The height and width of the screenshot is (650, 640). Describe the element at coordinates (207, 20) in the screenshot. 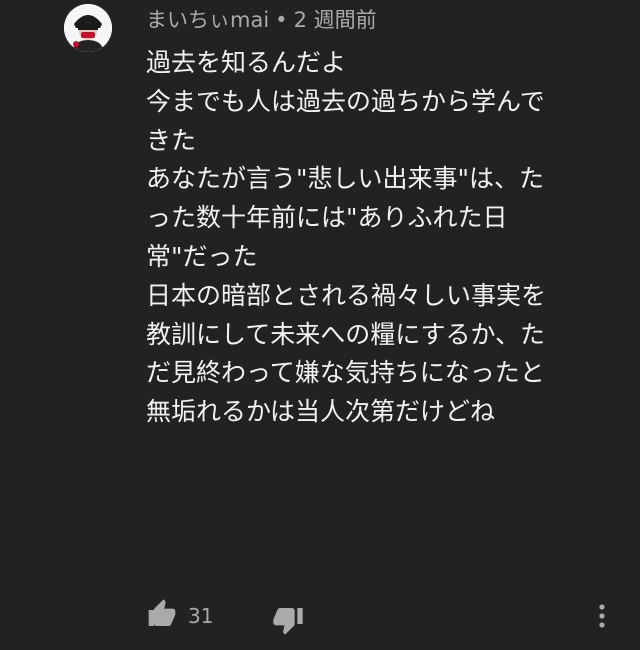

I see `author-name: まいちぃmai` at that location.